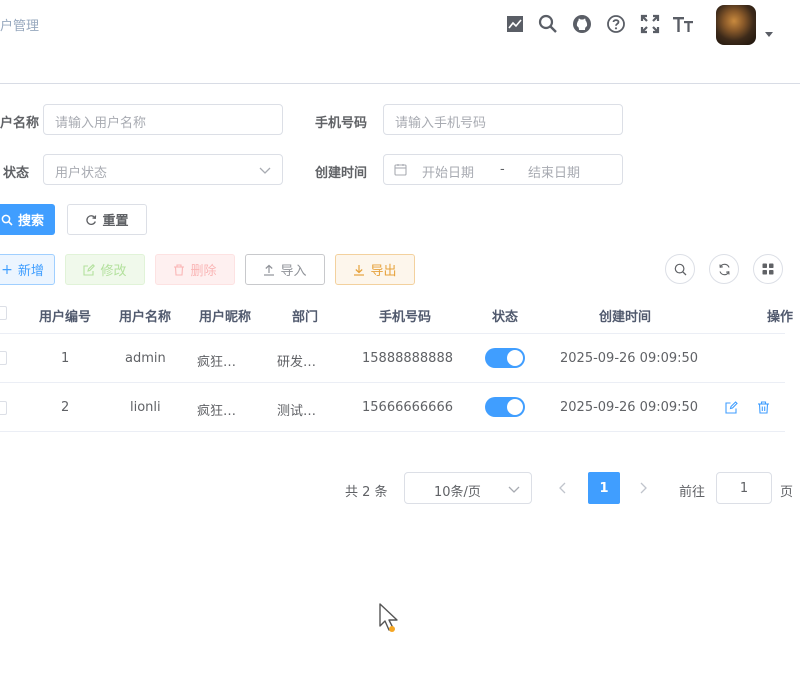  What do you see at coordinates (341, 173) in the screenshot?
I see `created-time-label: 创建时间` at bounding box center [341, 173].